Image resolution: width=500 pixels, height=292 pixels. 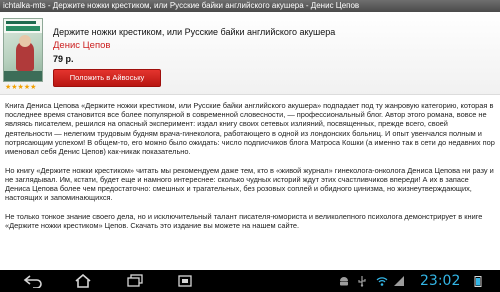 What do you see at coordinates (344, 281) in the screenshot?
I see `android-icon` at bounding box center [344, 281].